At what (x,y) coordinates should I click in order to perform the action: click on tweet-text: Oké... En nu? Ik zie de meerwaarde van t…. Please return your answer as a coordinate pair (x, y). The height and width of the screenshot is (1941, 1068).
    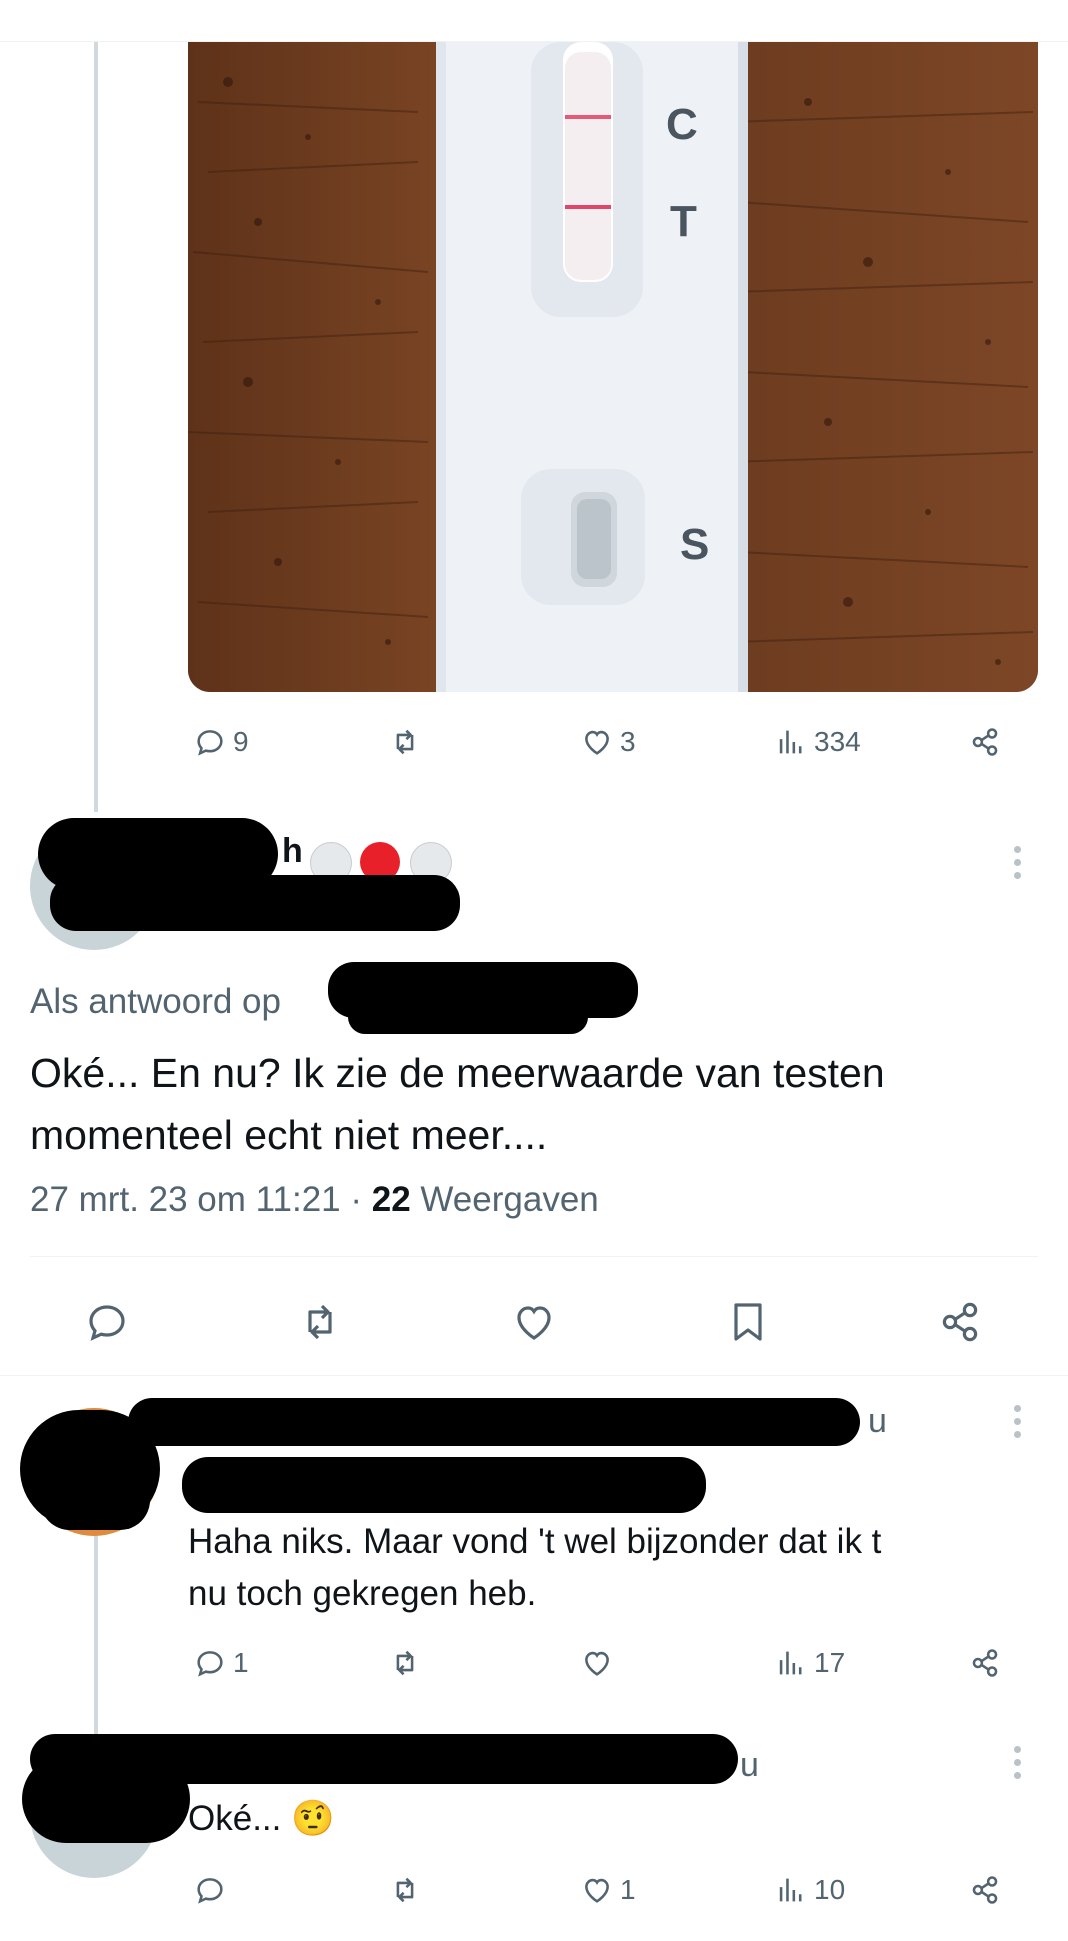
    Looking at the image, I should click on (535, 1104).